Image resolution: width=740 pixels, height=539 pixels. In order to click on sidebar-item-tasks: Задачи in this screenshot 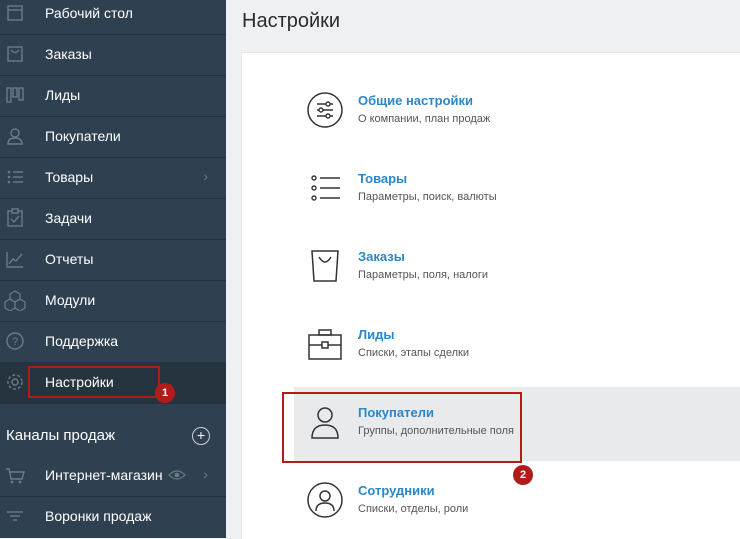, I will do `click(113, 219)`.